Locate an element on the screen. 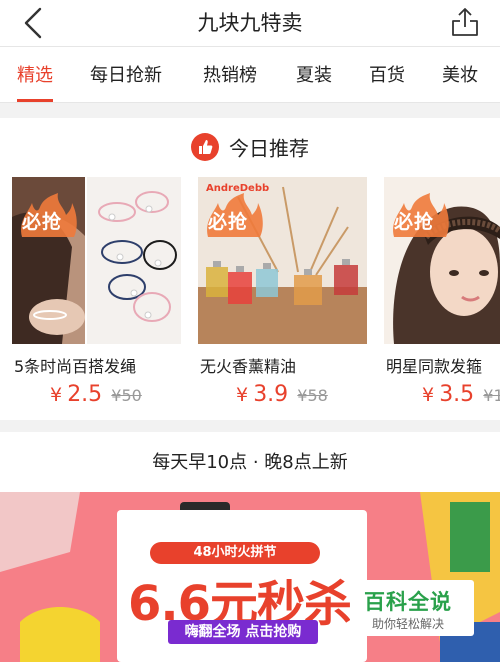 The height and width of the screenshot is (662, 500). top-nav-bar: 九块九特卖 is located at coordinates (250, 23).